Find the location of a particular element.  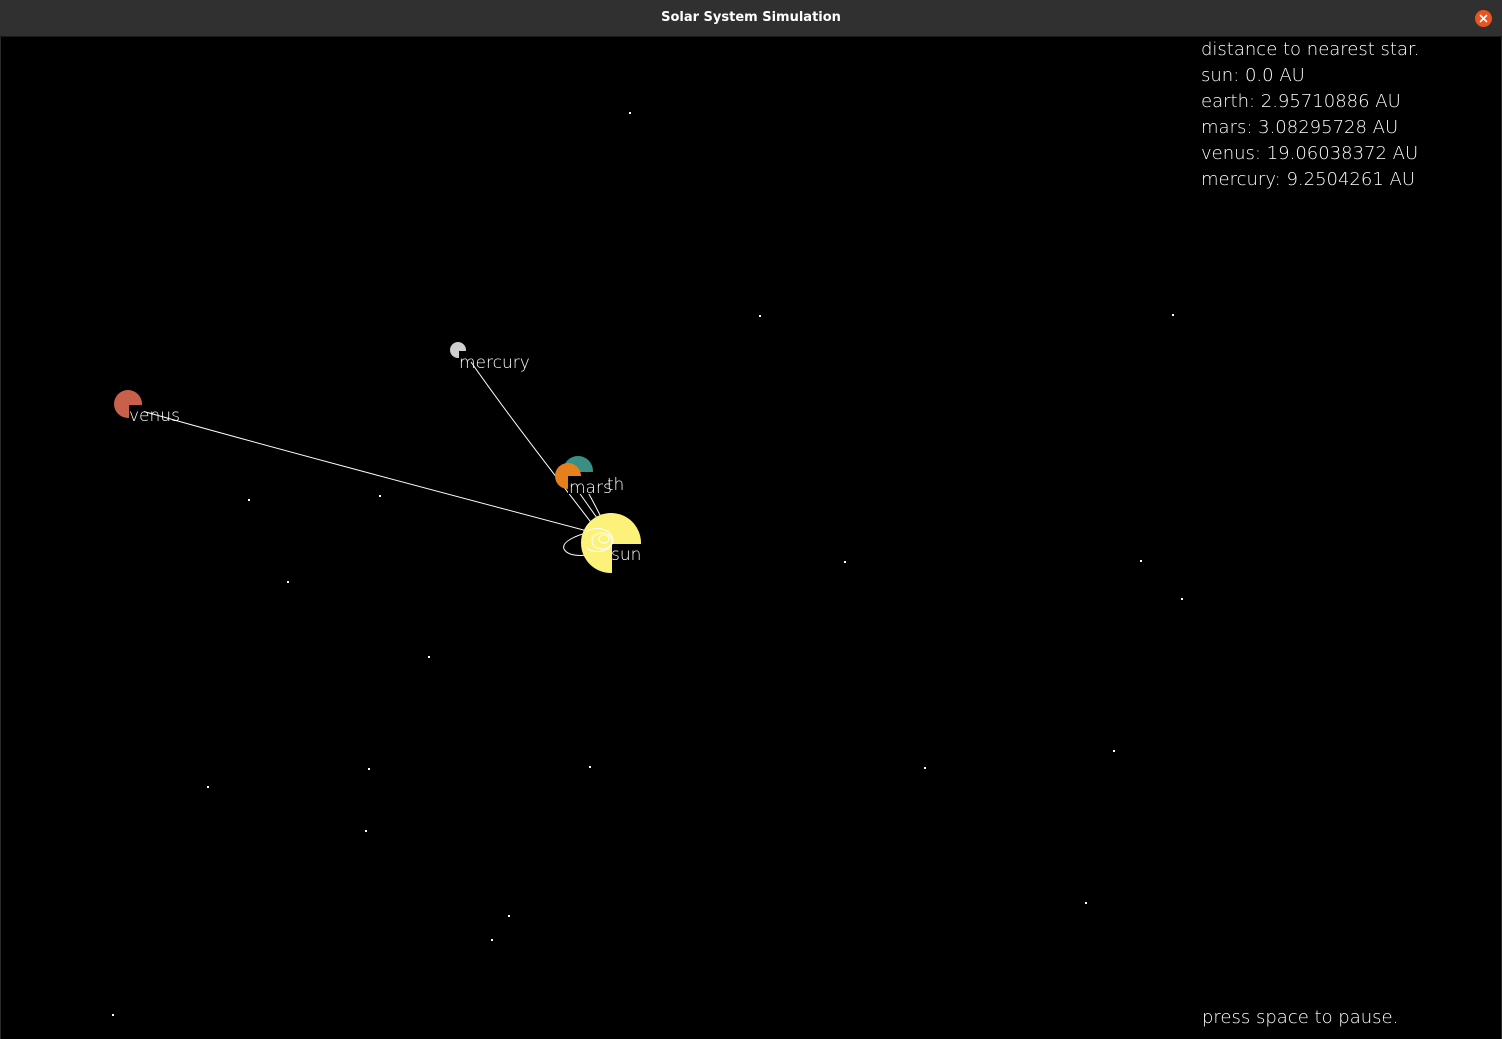

distance-sun: sun: 0.0 AU is located at coordinates (1253, 75).